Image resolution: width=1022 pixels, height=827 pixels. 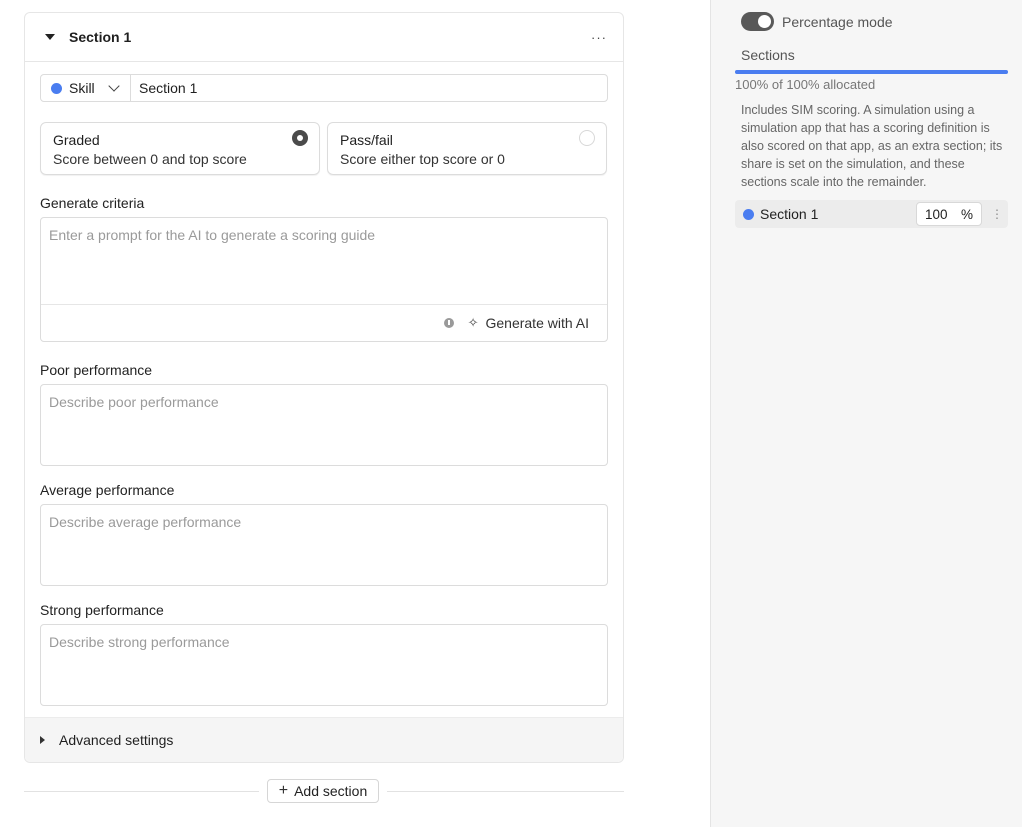 I want to click on strong-performance-field: Describe strong performance, so click(x=324, y=665).